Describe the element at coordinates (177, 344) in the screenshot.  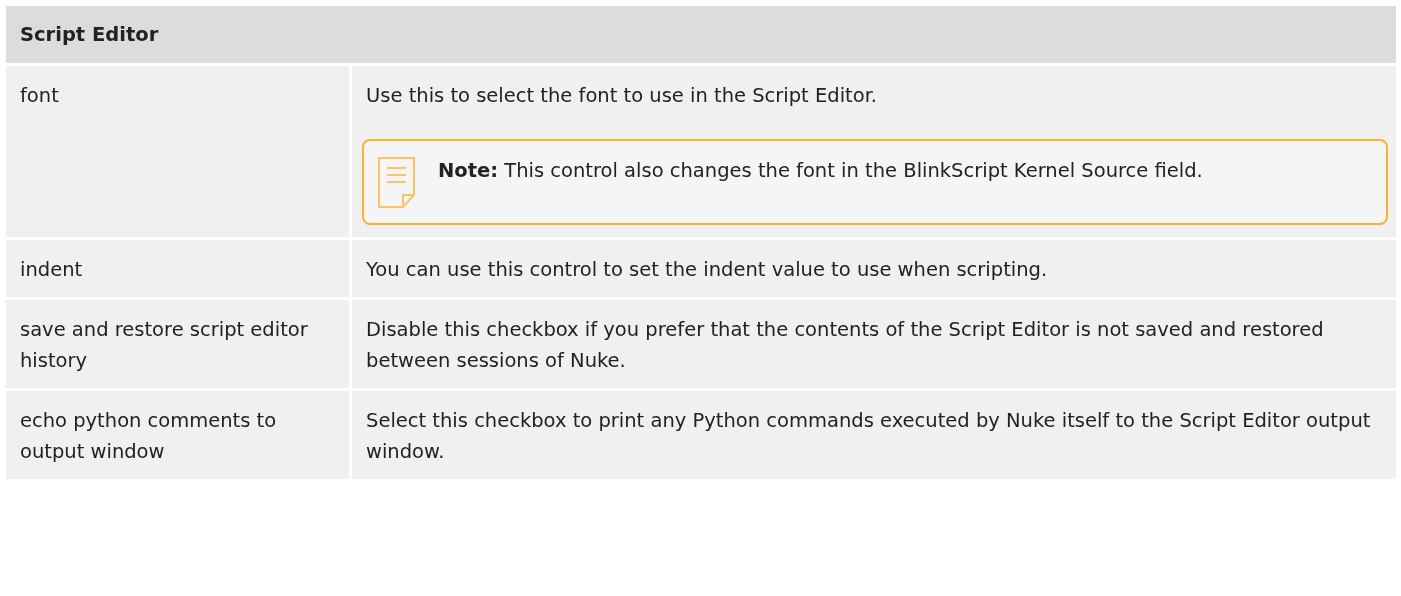
I see `setting-name-cell: save and restore script editor history` at that location.